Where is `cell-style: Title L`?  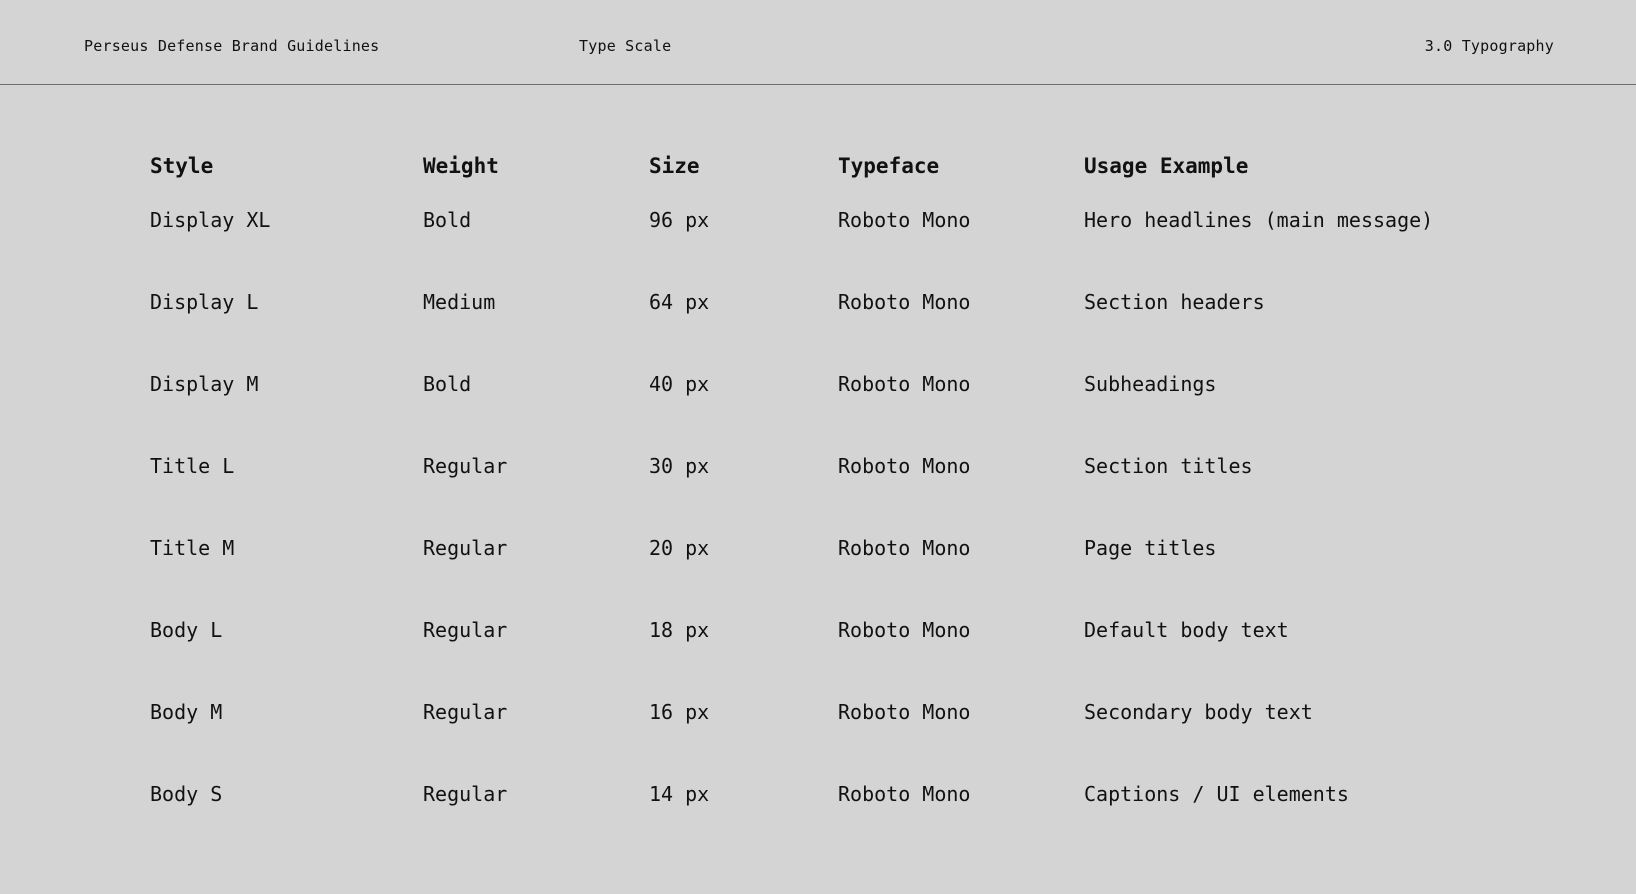
cell-style: Title L is located at coordinates (192, 466).